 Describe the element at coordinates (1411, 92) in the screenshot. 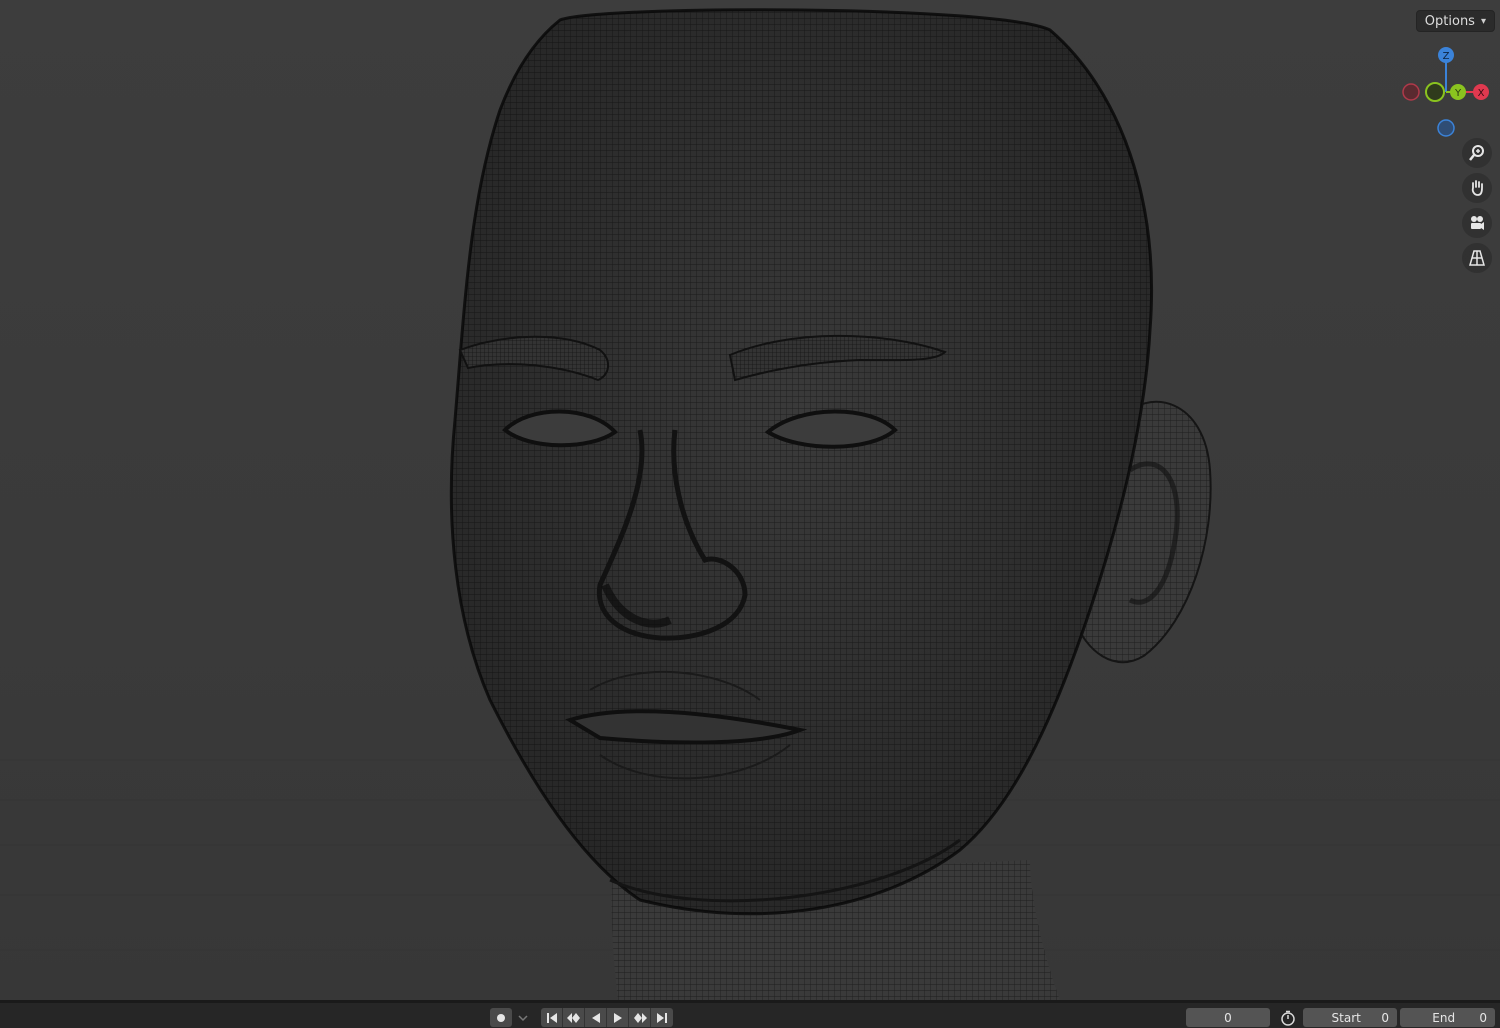

I see `neg-x-axis-handle` at that location.